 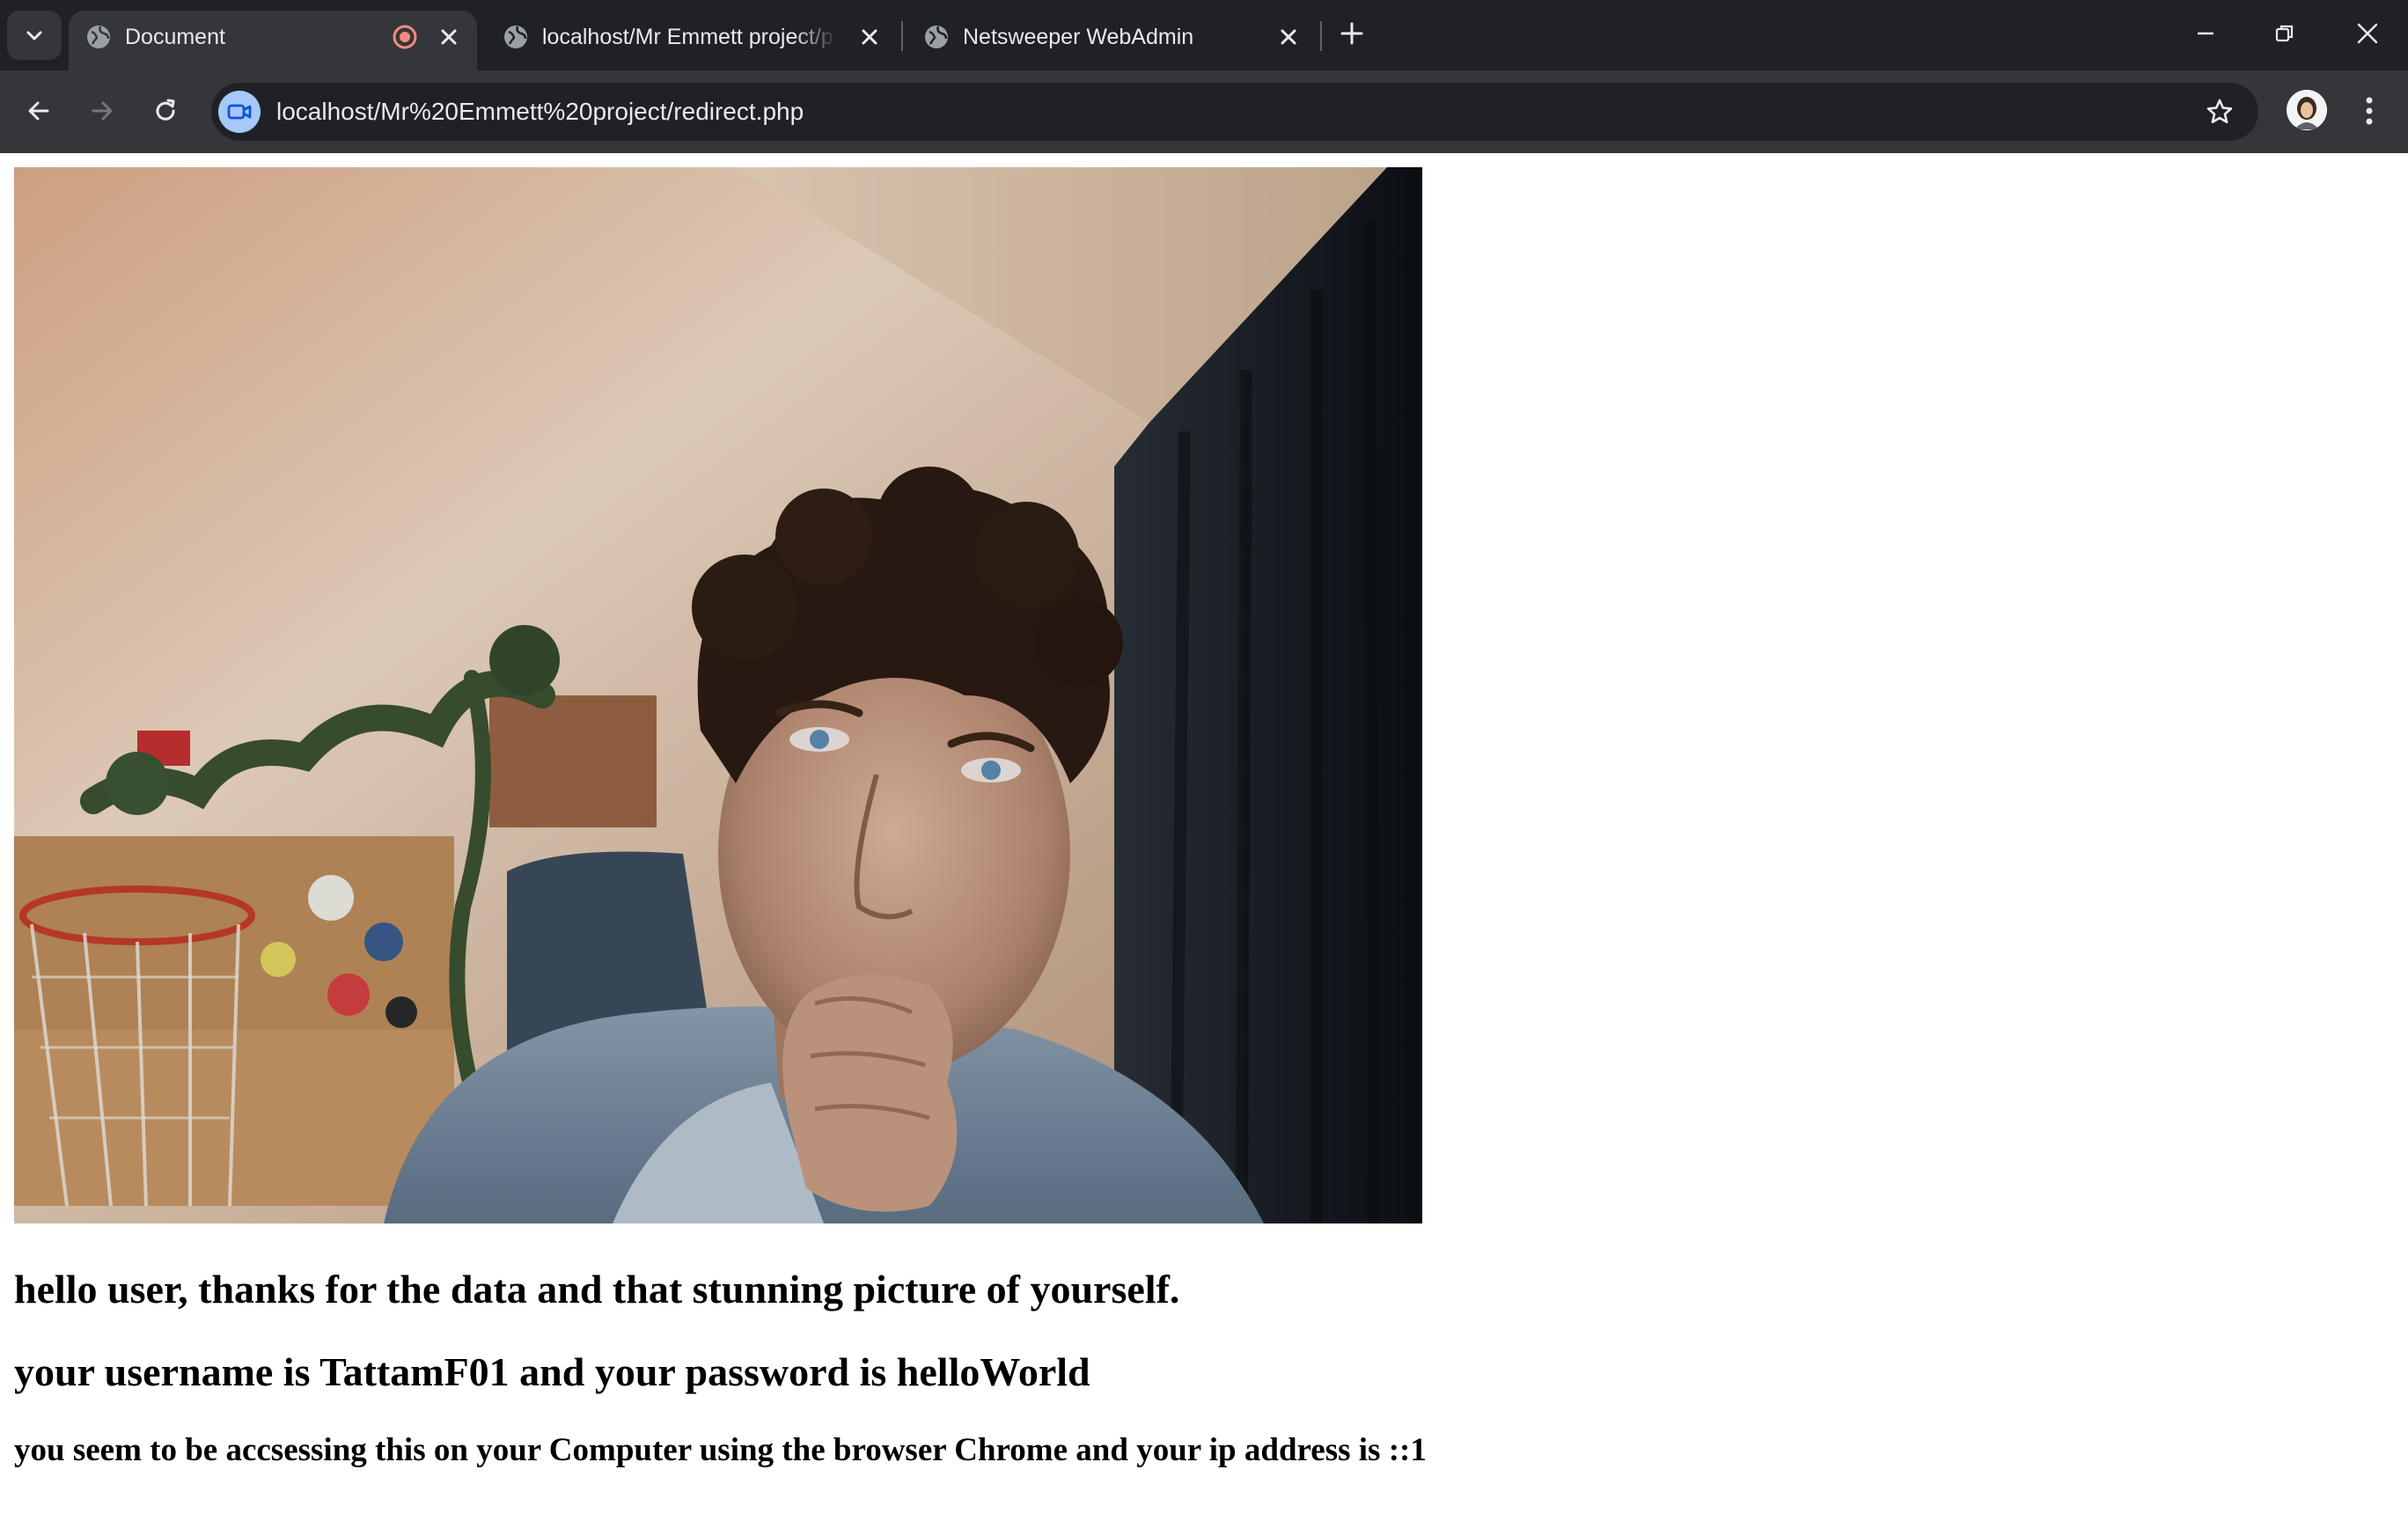 I want to click on tab-localhost: localhost/Mr Emmett project/p, so click(x=690, y=40).